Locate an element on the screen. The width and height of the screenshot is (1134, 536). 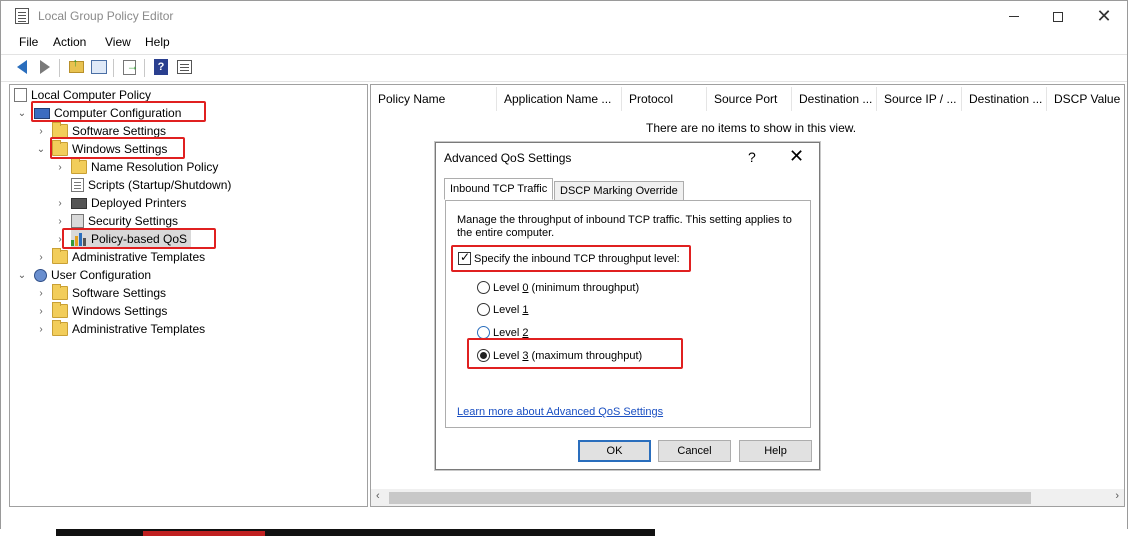
tree-item-user-configuration: User Configuration is located at coordinates (92, 275).